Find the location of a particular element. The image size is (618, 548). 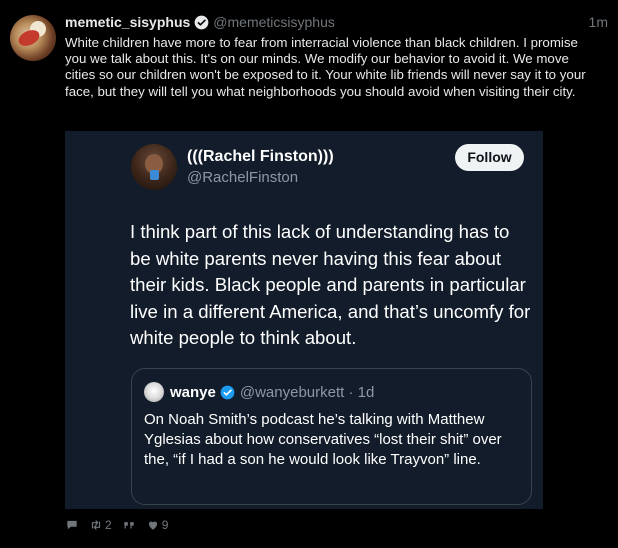

retweet-count: 2 is located at coordinates (108, 525).